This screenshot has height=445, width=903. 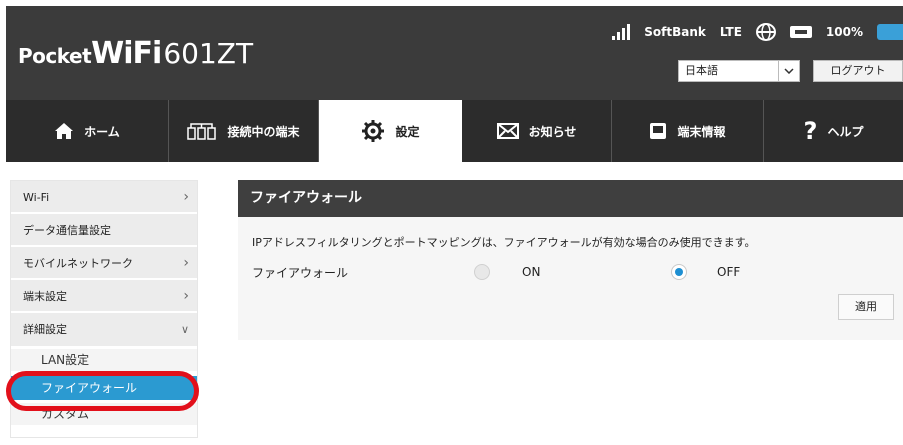 I want to click on sidebar-item-advanced-settings: 詳細設定 ∨, so click(x=104, y=329).